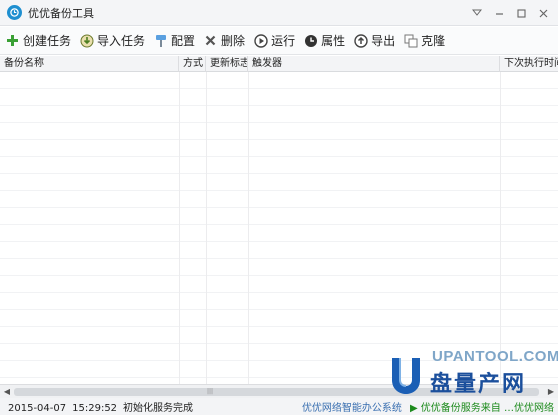  Describe the element at coordinates (360, 40) in the screenshot. I see `export-icon` at that location.